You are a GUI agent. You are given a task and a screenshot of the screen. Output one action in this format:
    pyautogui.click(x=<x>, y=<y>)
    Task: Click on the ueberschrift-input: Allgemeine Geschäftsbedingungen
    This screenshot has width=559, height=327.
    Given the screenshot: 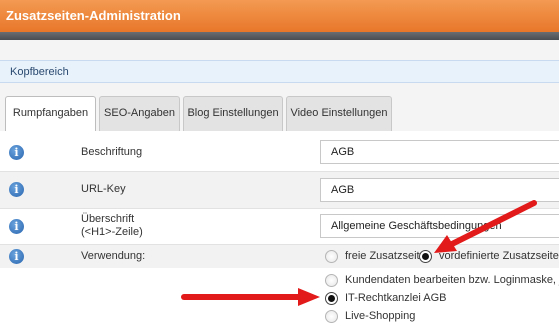 What is the action you would take?
    pyautogui.click(x=439, y=226)
    